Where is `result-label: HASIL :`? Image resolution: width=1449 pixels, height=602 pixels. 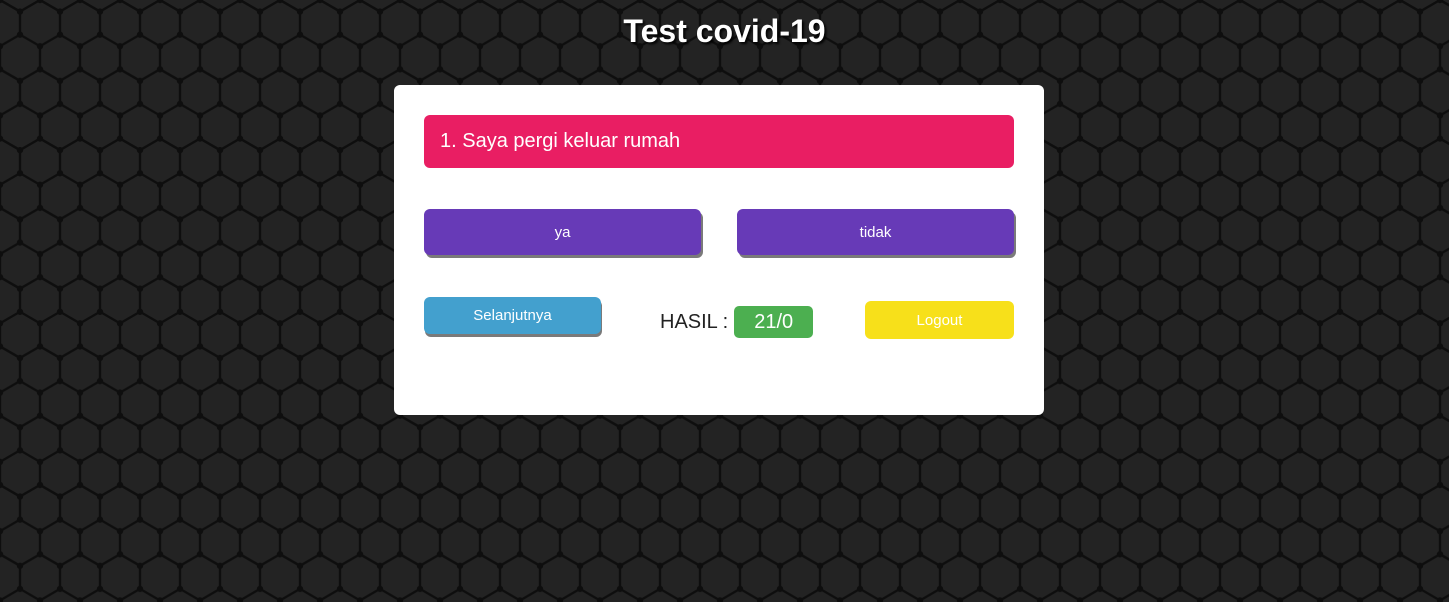
result-label: HASIL : is located at coordinates (694, 321).